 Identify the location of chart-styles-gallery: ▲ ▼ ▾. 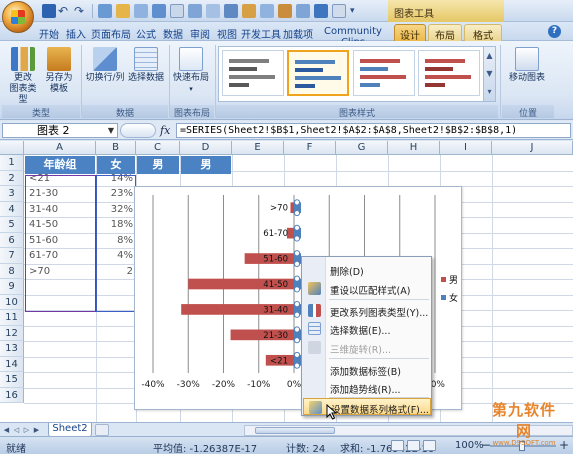
(357, 74).